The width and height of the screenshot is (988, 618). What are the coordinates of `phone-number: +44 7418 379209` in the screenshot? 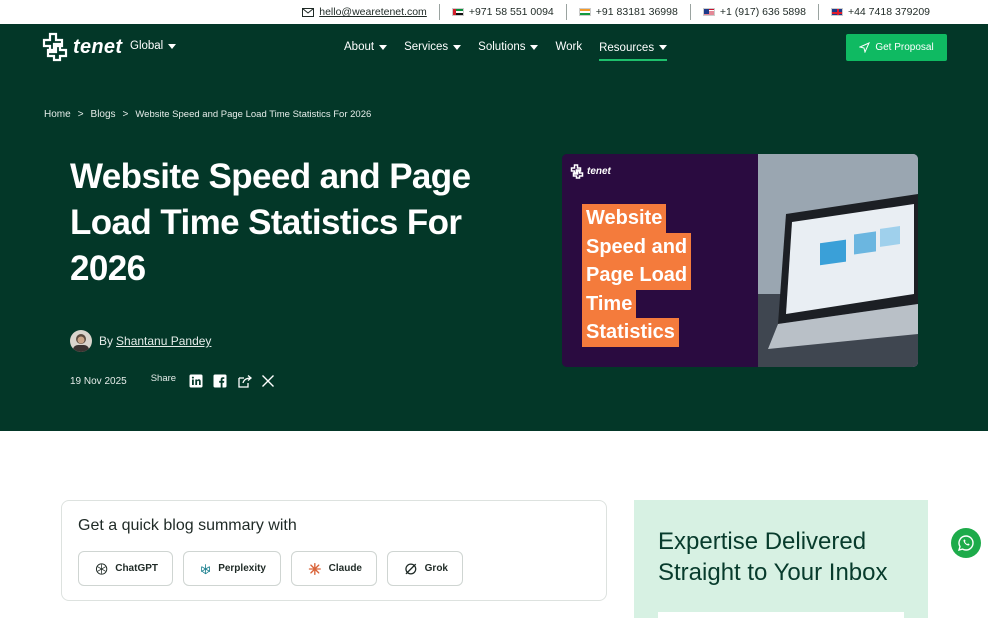 It's located at (888, 12).